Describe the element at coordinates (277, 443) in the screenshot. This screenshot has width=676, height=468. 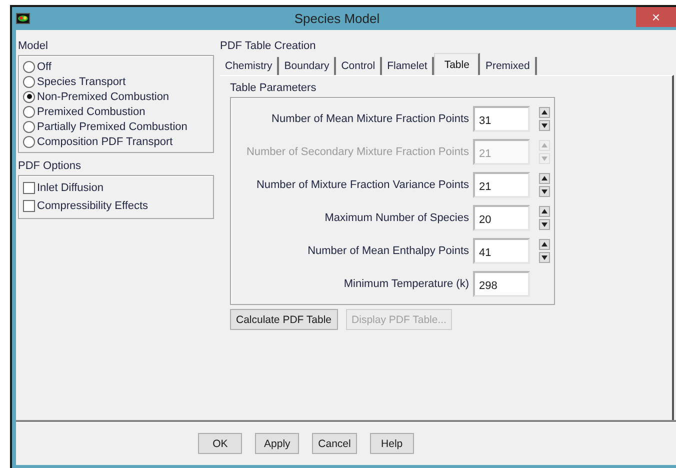
I see `dialog-button: Apply` at that location.